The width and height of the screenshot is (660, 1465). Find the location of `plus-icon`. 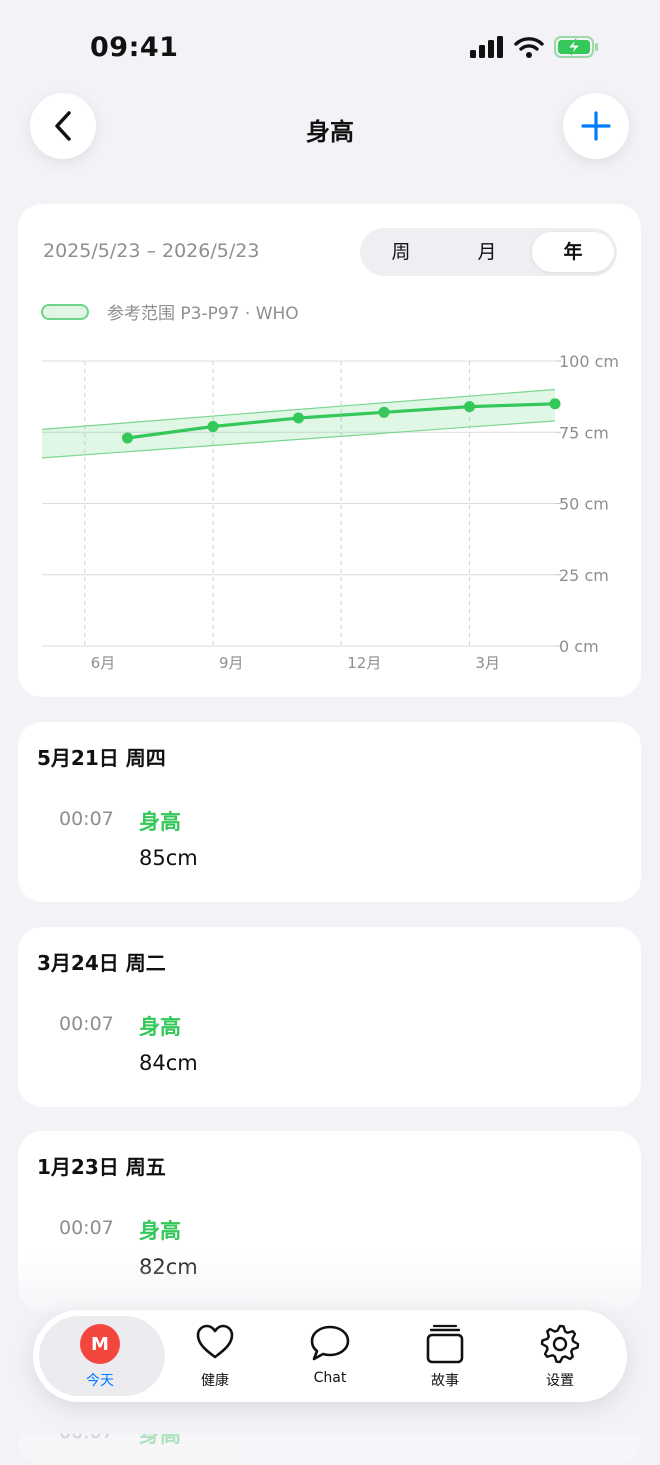

plus-icon is located at coordinates (596, 126).